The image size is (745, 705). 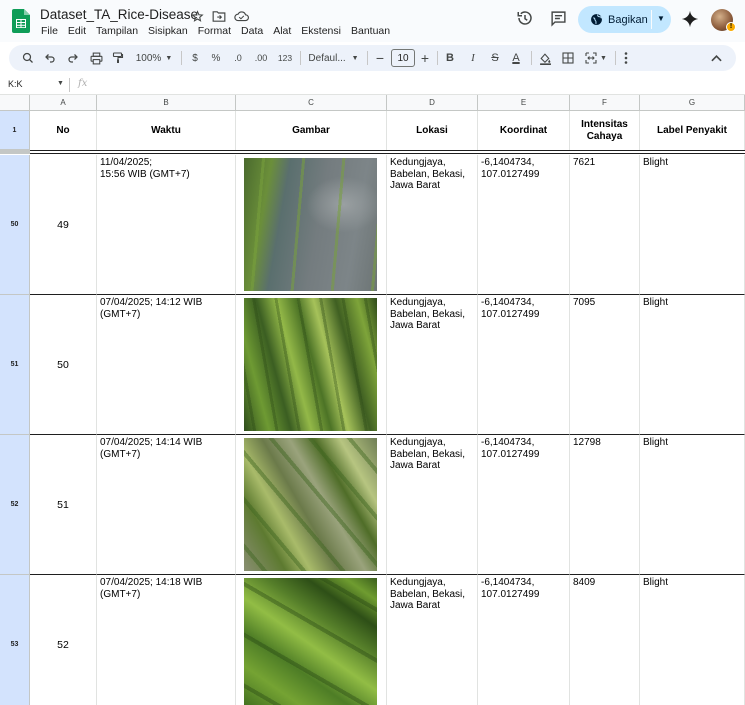 What do you see at coordinates (28, 58) in the screenshot?
I see `search-menus-icon` at bounding box center [28, 58].